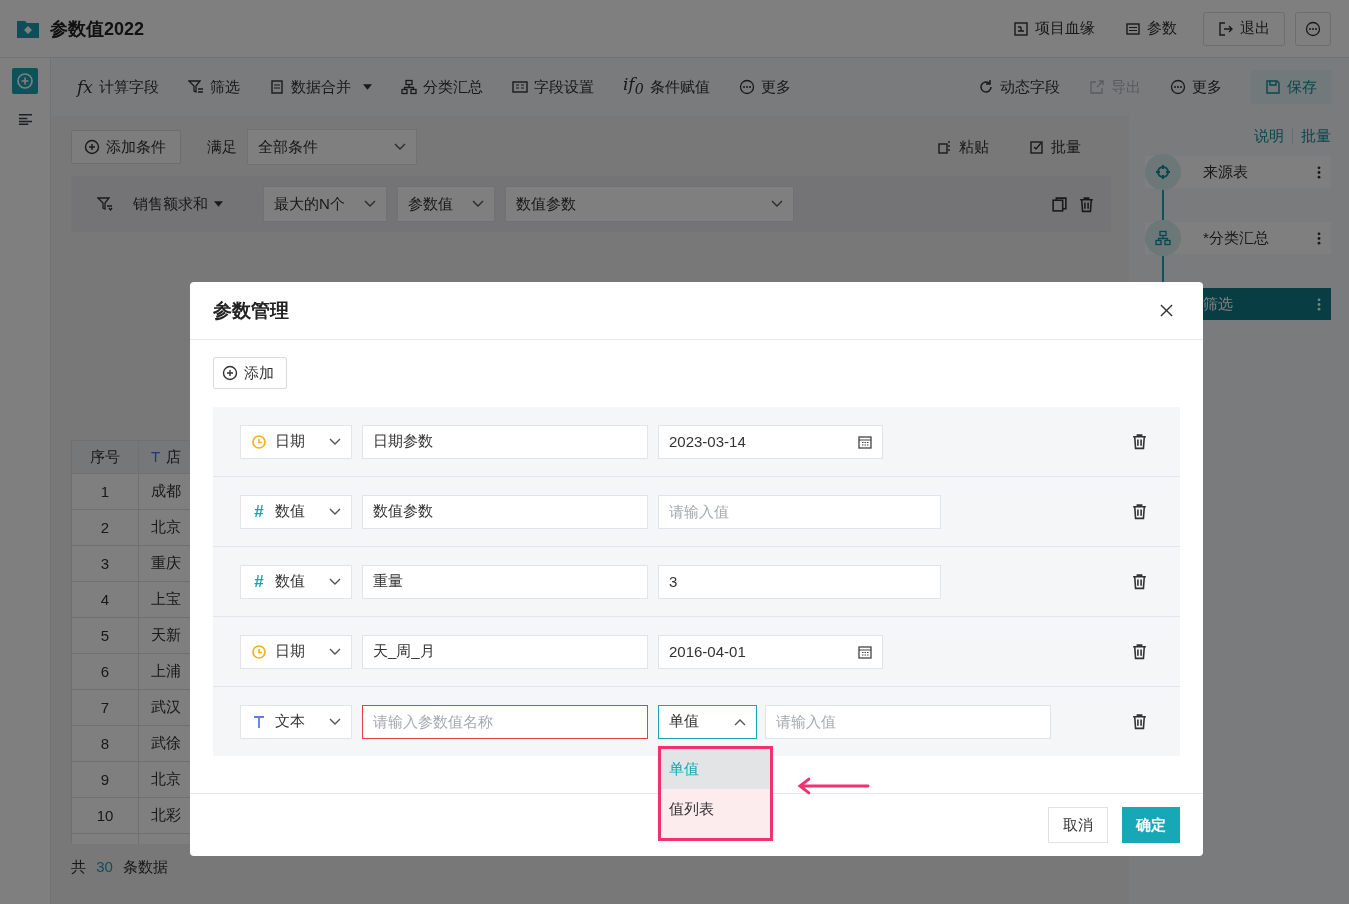 Image resolution: width=1349 pixels, height=904 pixels. Describe the element at coordinates (296, 721) in the screenshot. I see `type-select: 文本` at that location.